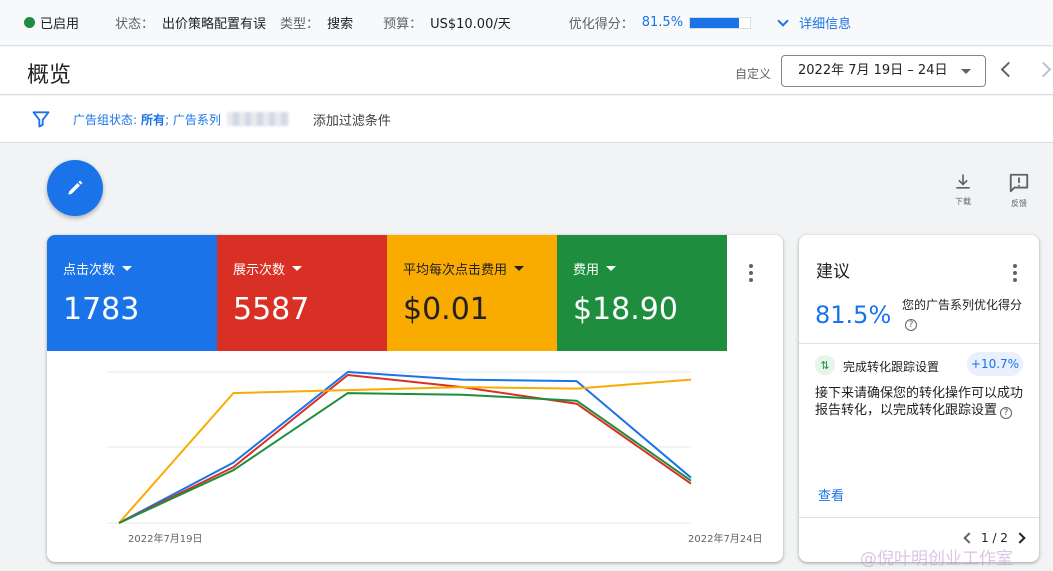 Image resolution: width=1053 pixels, height=571 pixels. I want to click on budget-info: 预算： US$10.00/天, so click(447, 22).